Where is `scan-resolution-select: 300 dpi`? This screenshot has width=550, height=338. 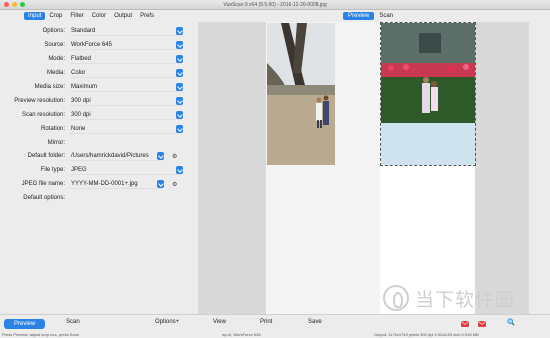
scan-resolution-select: 300 dpi is located at coordinates (126, 115).